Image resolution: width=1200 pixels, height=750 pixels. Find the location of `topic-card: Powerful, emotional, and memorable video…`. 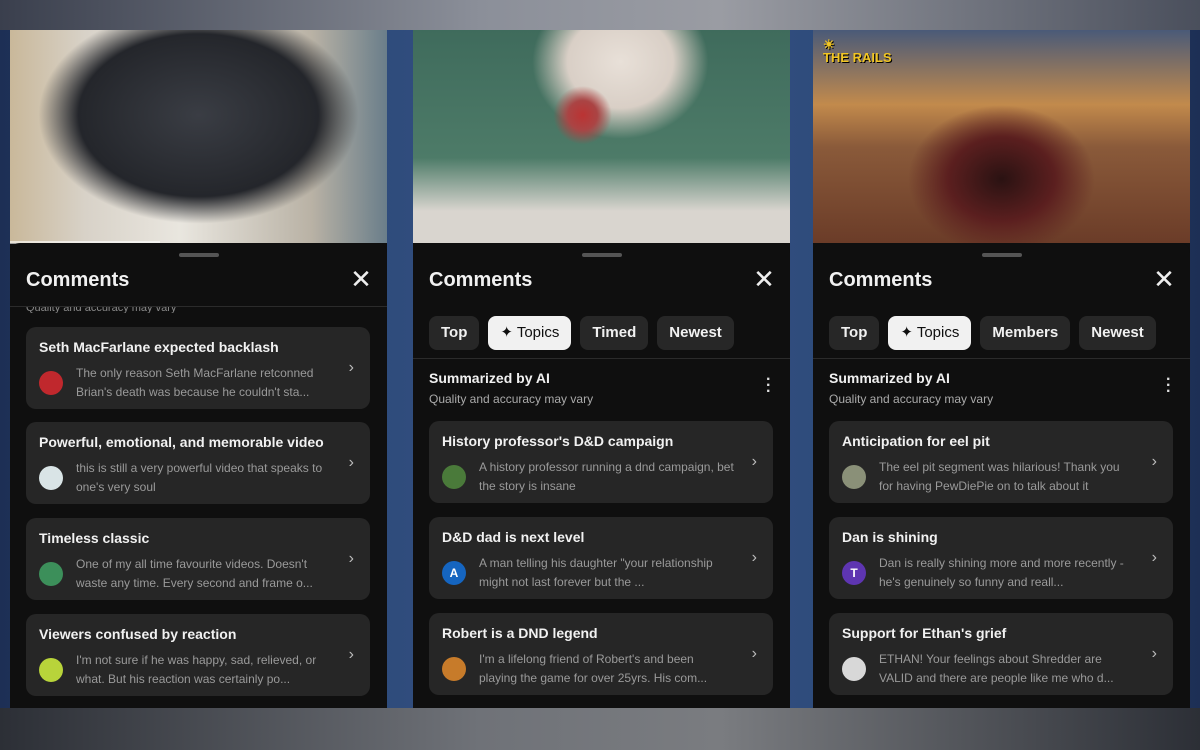

topic-card: Powerful, emotional, and memorable video… is located at coordinates (198, 463).